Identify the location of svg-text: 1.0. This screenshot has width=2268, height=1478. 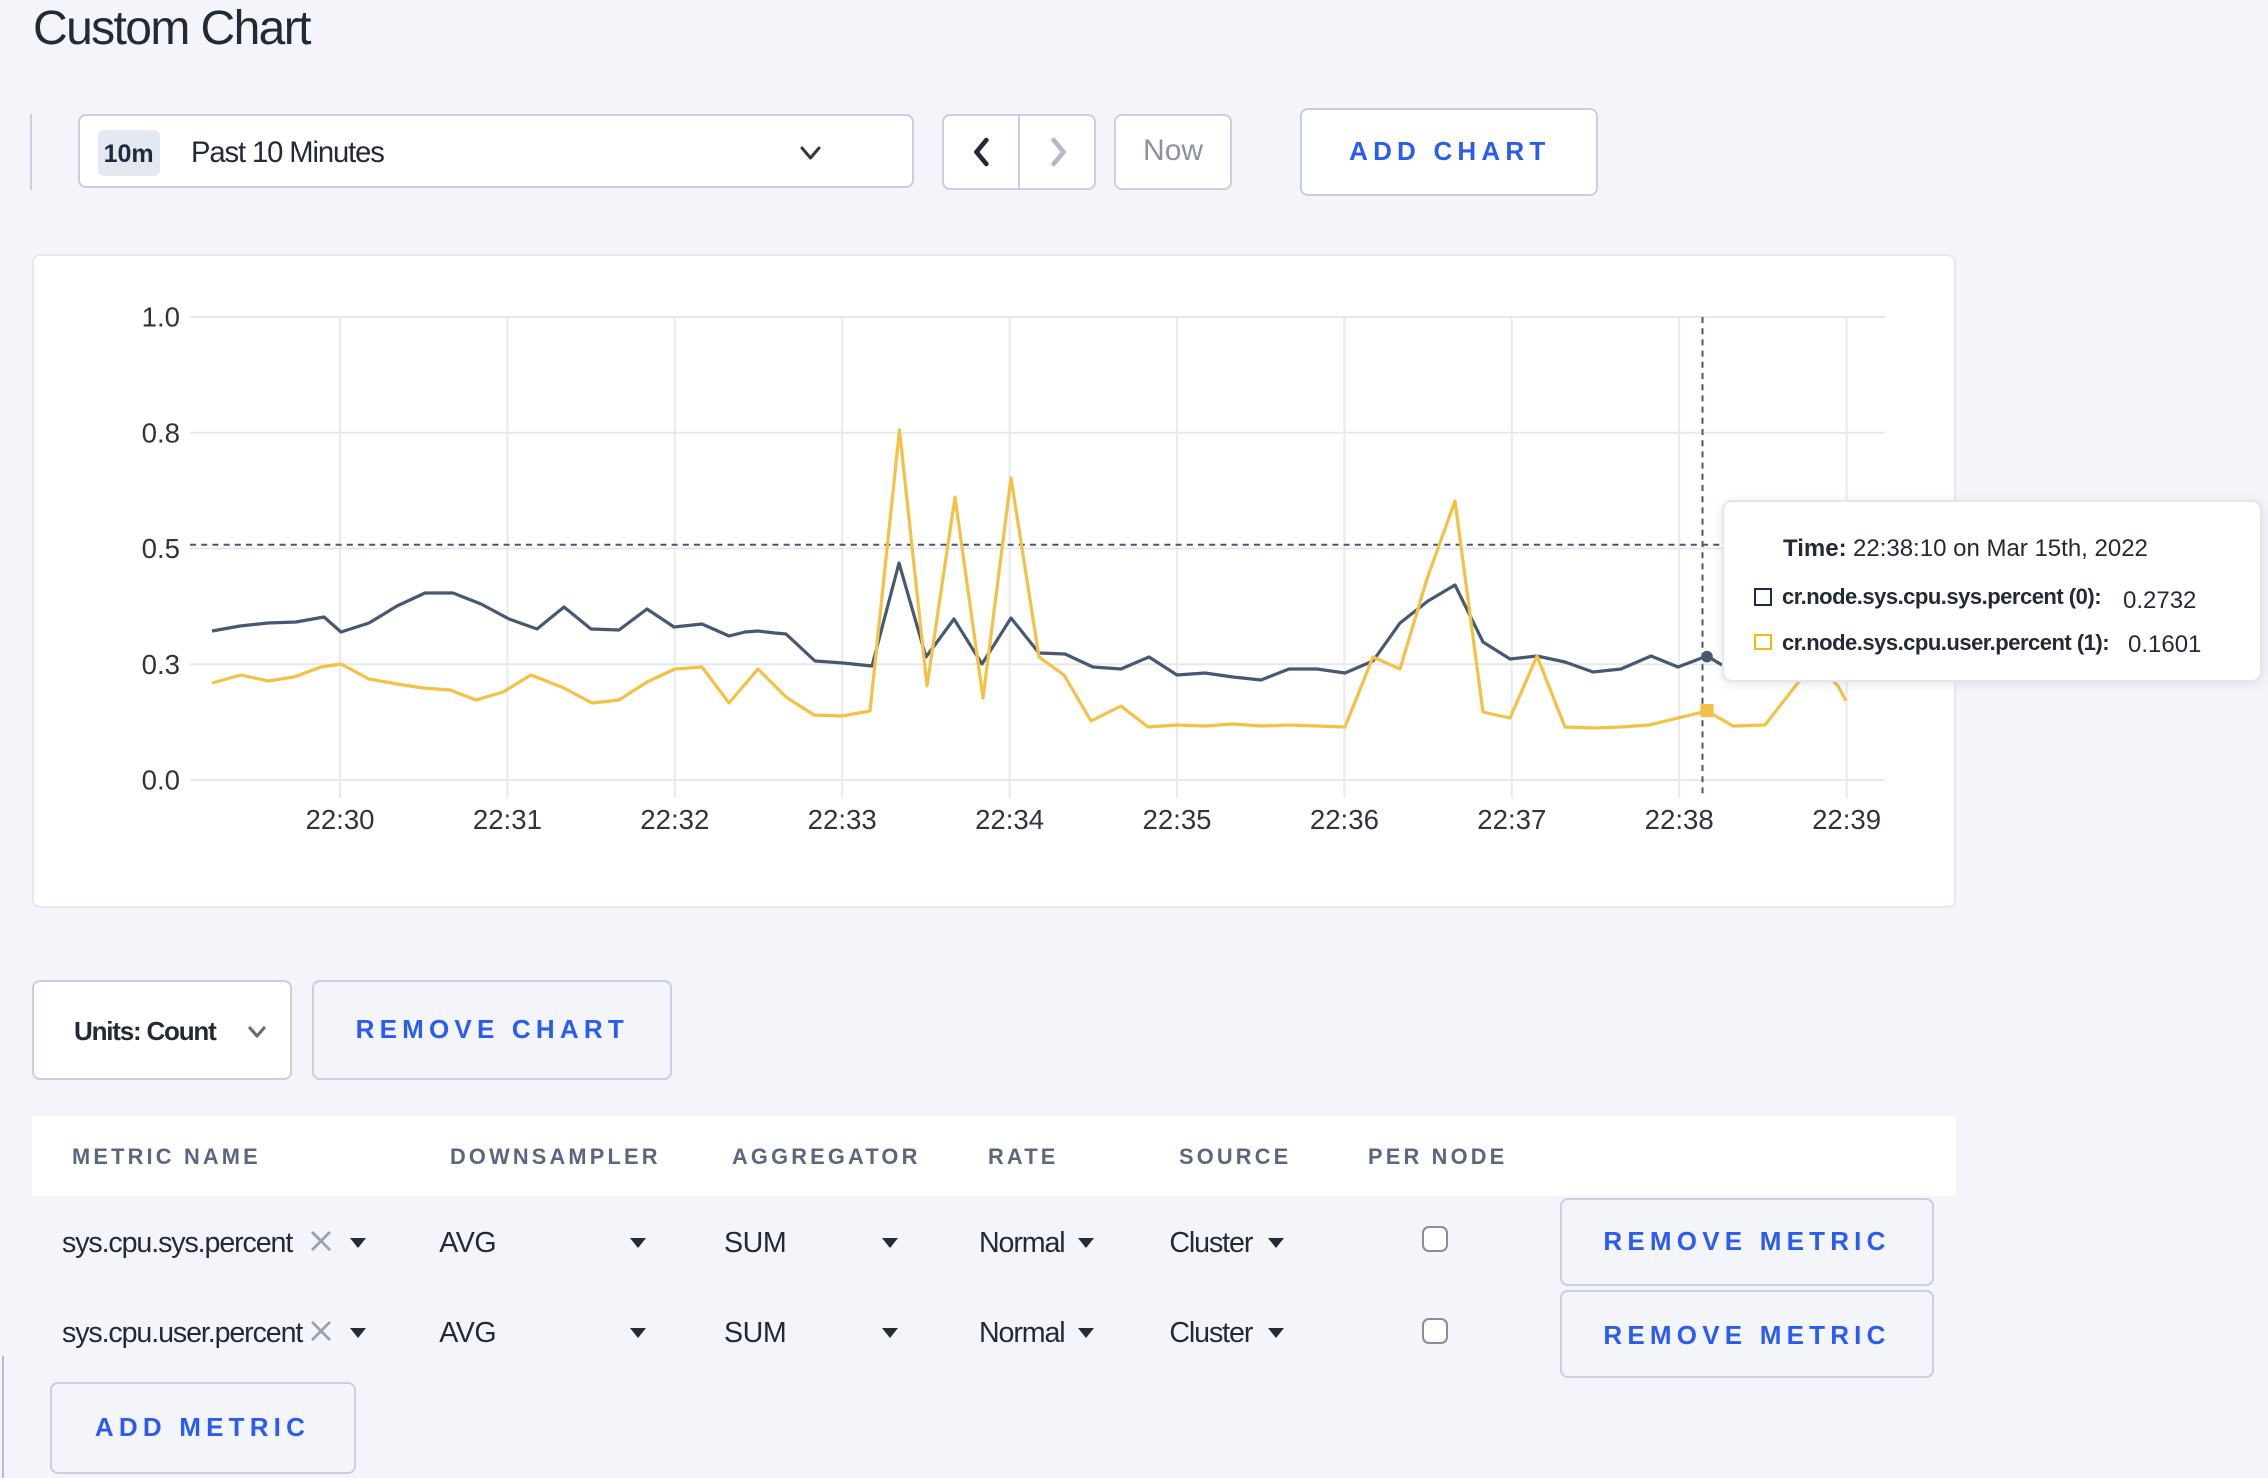
(161, 316).